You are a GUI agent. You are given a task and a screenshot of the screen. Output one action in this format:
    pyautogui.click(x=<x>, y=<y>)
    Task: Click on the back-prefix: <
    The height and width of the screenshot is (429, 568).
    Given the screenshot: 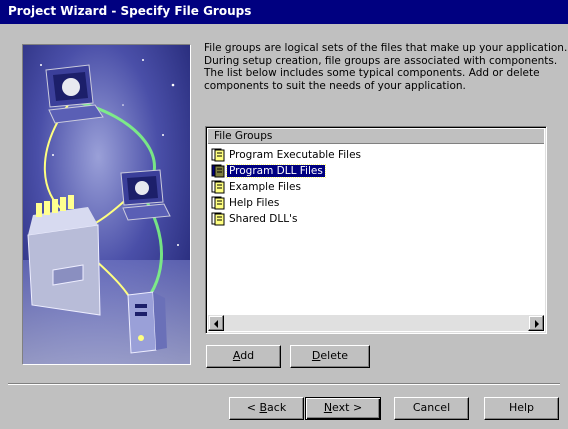 What is the action you would take?
    pyautogui.click(x=253, y=407)
    